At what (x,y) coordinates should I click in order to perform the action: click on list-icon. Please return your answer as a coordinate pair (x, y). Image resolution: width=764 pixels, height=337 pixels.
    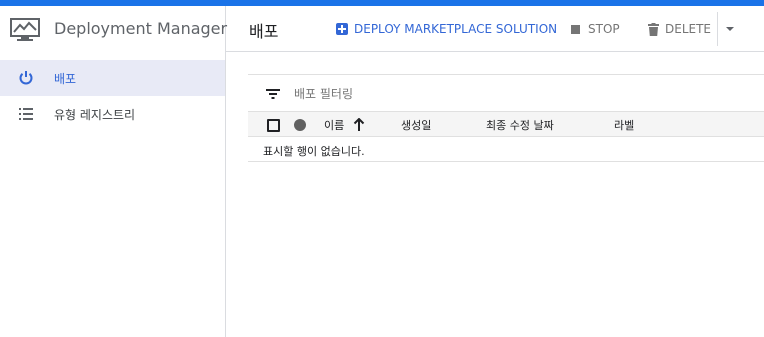
    Looking at the image, I should click on (26, 114).